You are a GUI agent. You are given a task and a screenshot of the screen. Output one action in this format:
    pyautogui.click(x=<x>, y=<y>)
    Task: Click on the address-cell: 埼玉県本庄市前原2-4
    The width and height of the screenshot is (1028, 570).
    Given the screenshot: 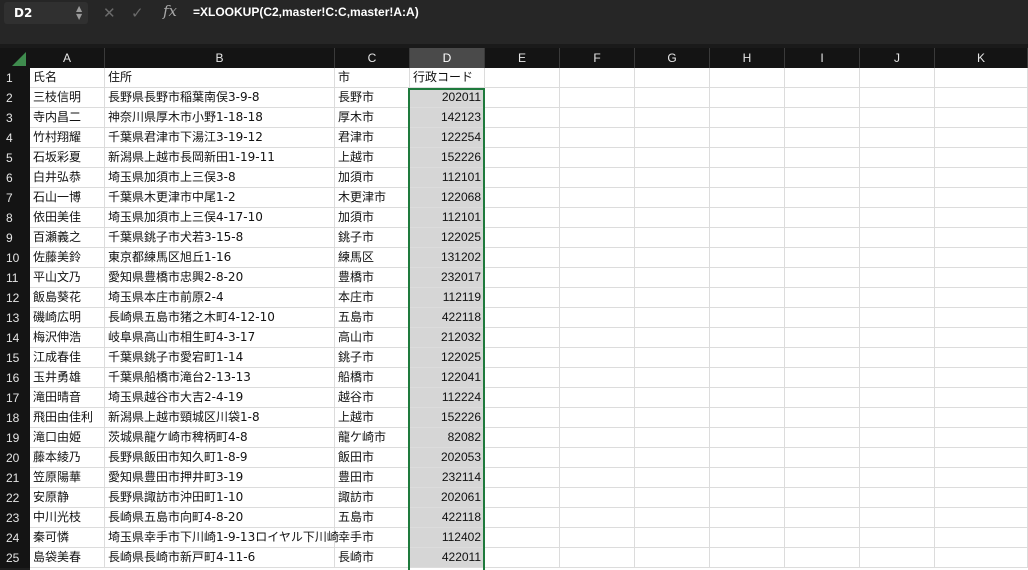 What is the action you would take?
    pyautogui.click(x=220, y=298)
    